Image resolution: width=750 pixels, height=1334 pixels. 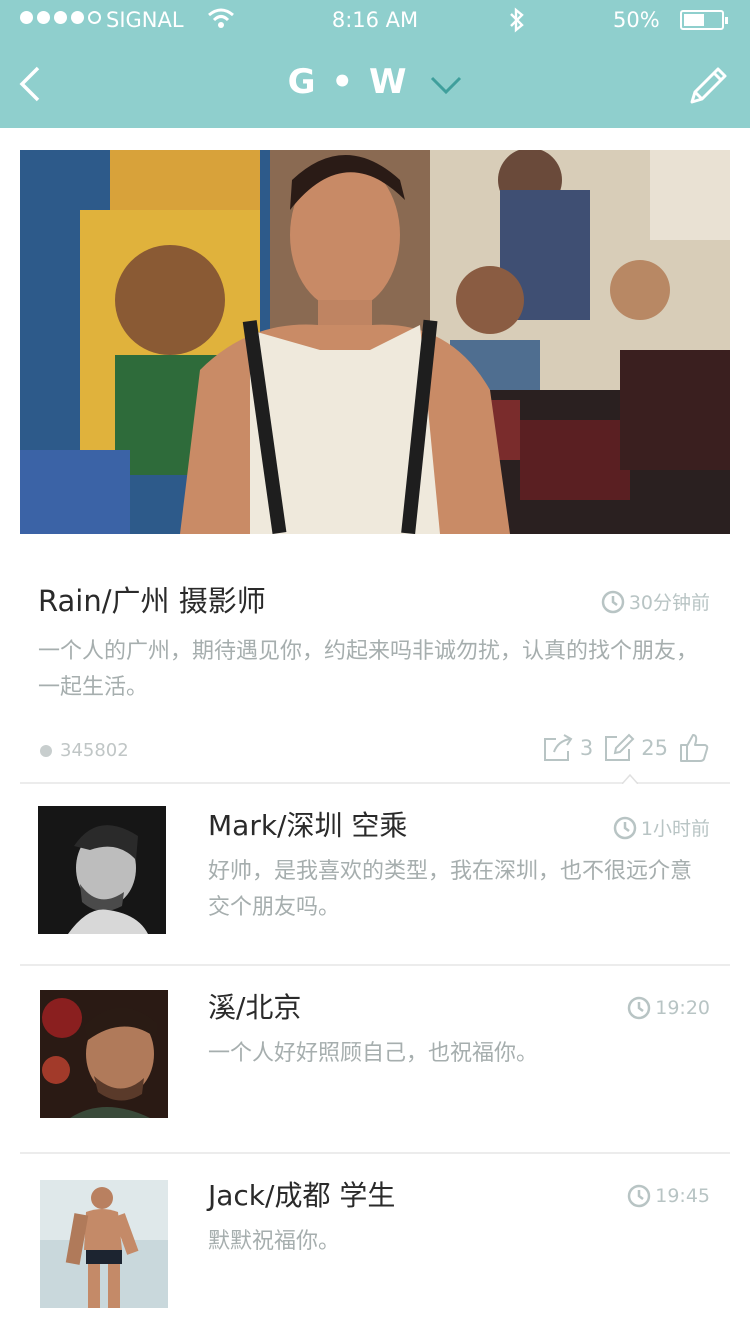 I want to click on dot-icon, so click(x=46, y=750).